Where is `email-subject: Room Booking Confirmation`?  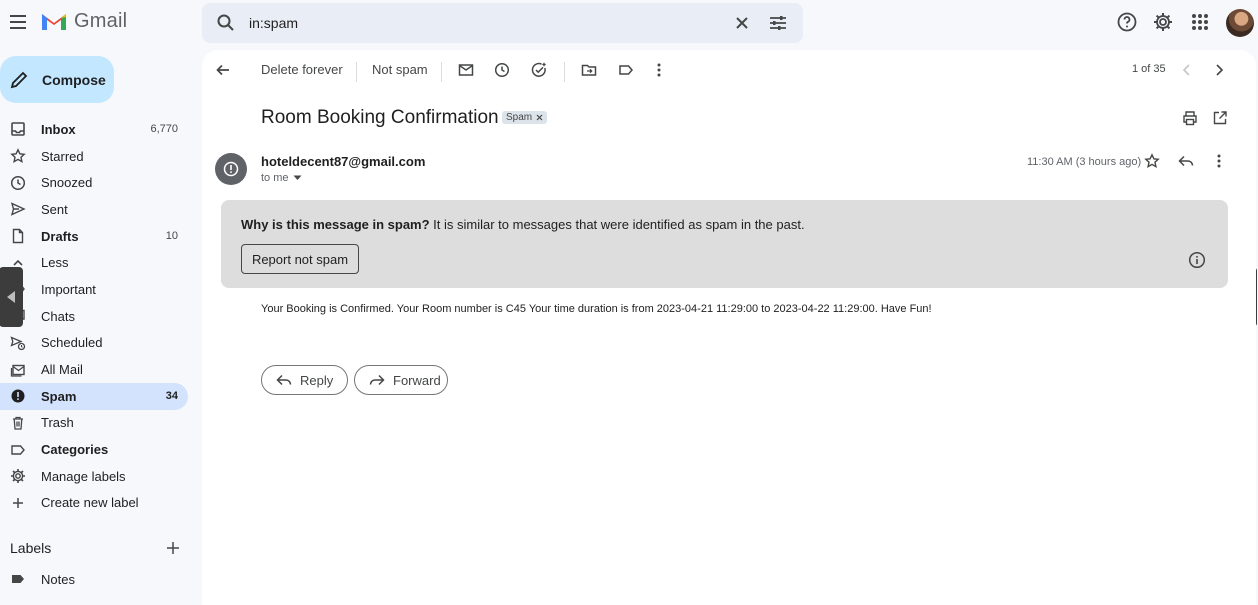
email-subject: Room Booking Confirmation is located at coordinates (380, 117).